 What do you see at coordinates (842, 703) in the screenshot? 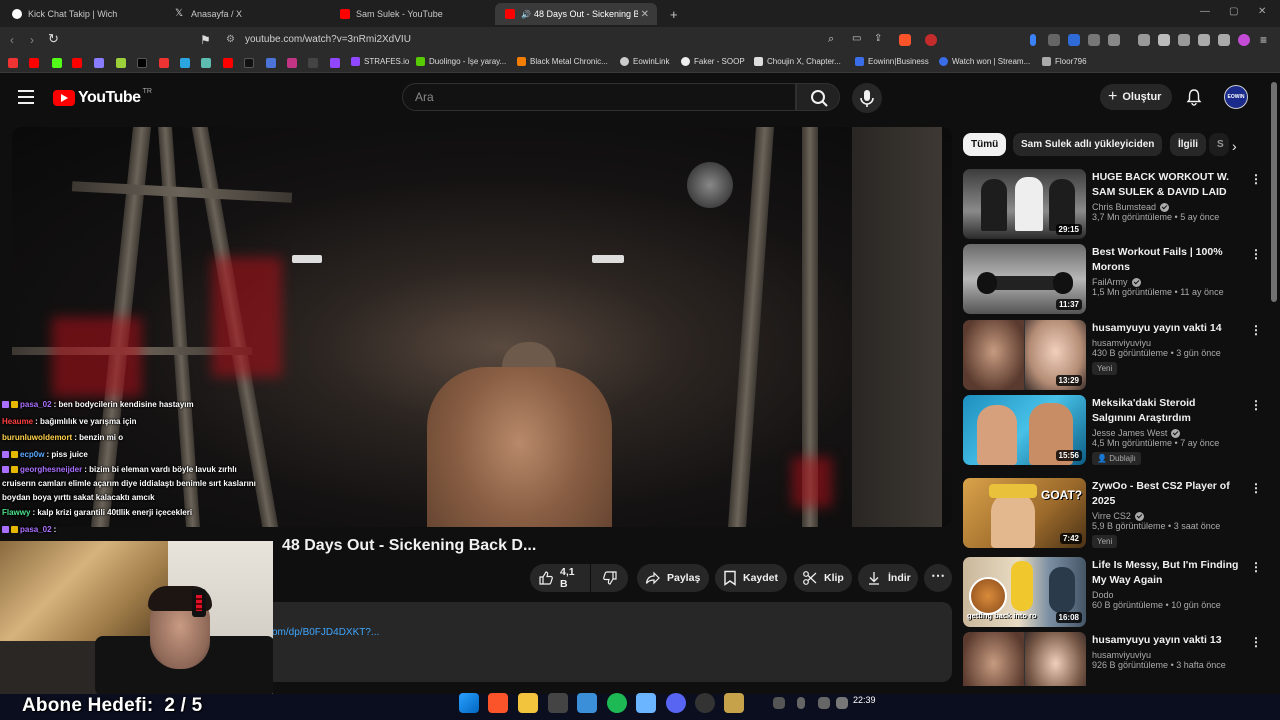
I see `tray-volume-icon` at bounding box center [842, 703].